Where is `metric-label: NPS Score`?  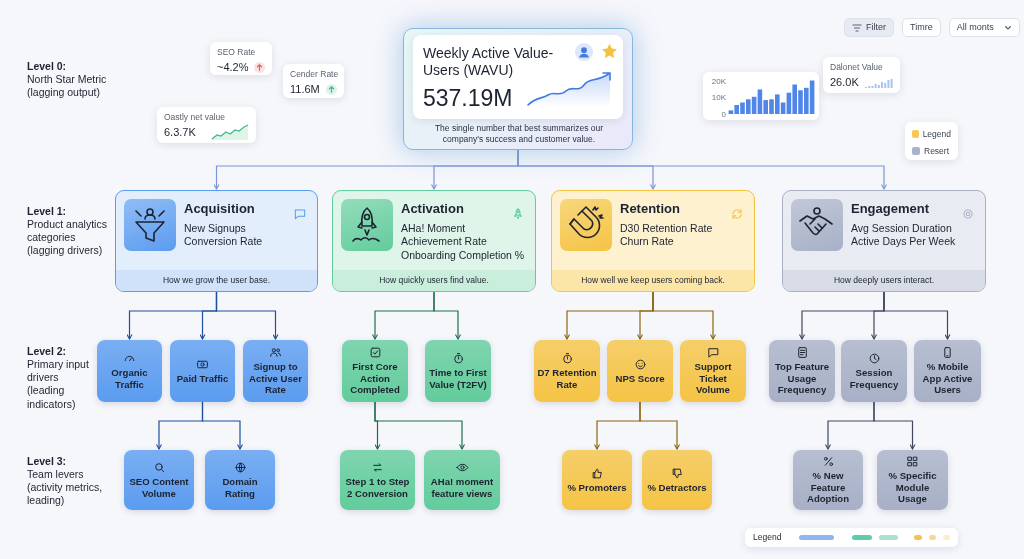
metric-label: NPS Score is located at coordinates (640, 378).